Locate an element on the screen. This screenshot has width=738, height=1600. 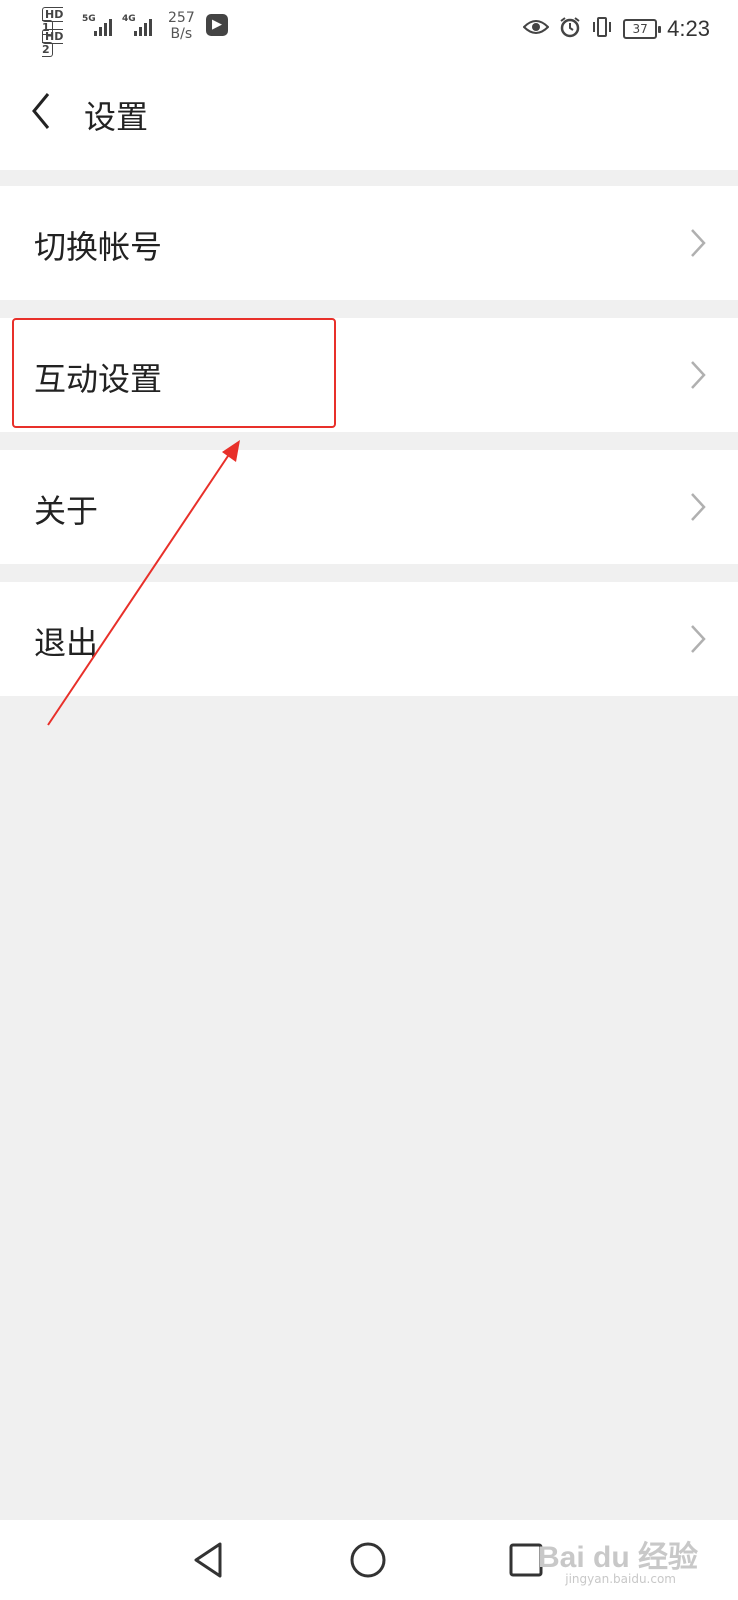
annotation-arrow is located at coordinates (143, 583).